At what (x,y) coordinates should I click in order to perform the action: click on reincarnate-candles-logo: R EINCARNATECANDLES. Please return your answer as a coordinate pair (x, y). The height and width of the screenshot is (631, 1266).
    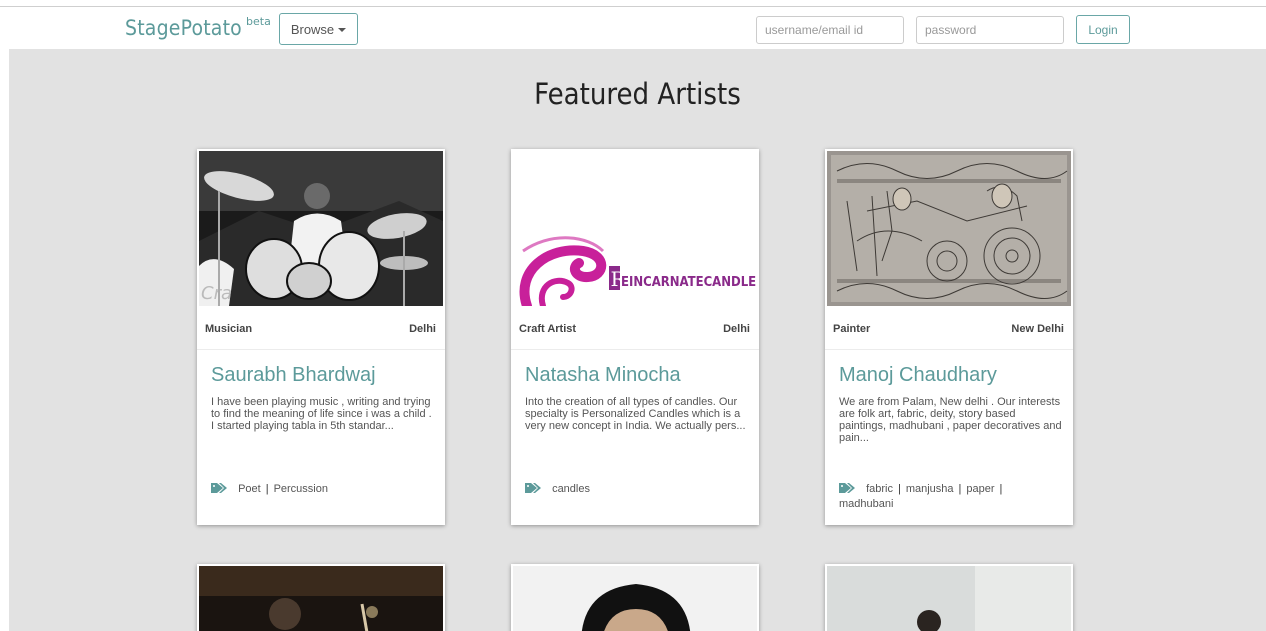
    Looking at the image, I should click on (635, 228).